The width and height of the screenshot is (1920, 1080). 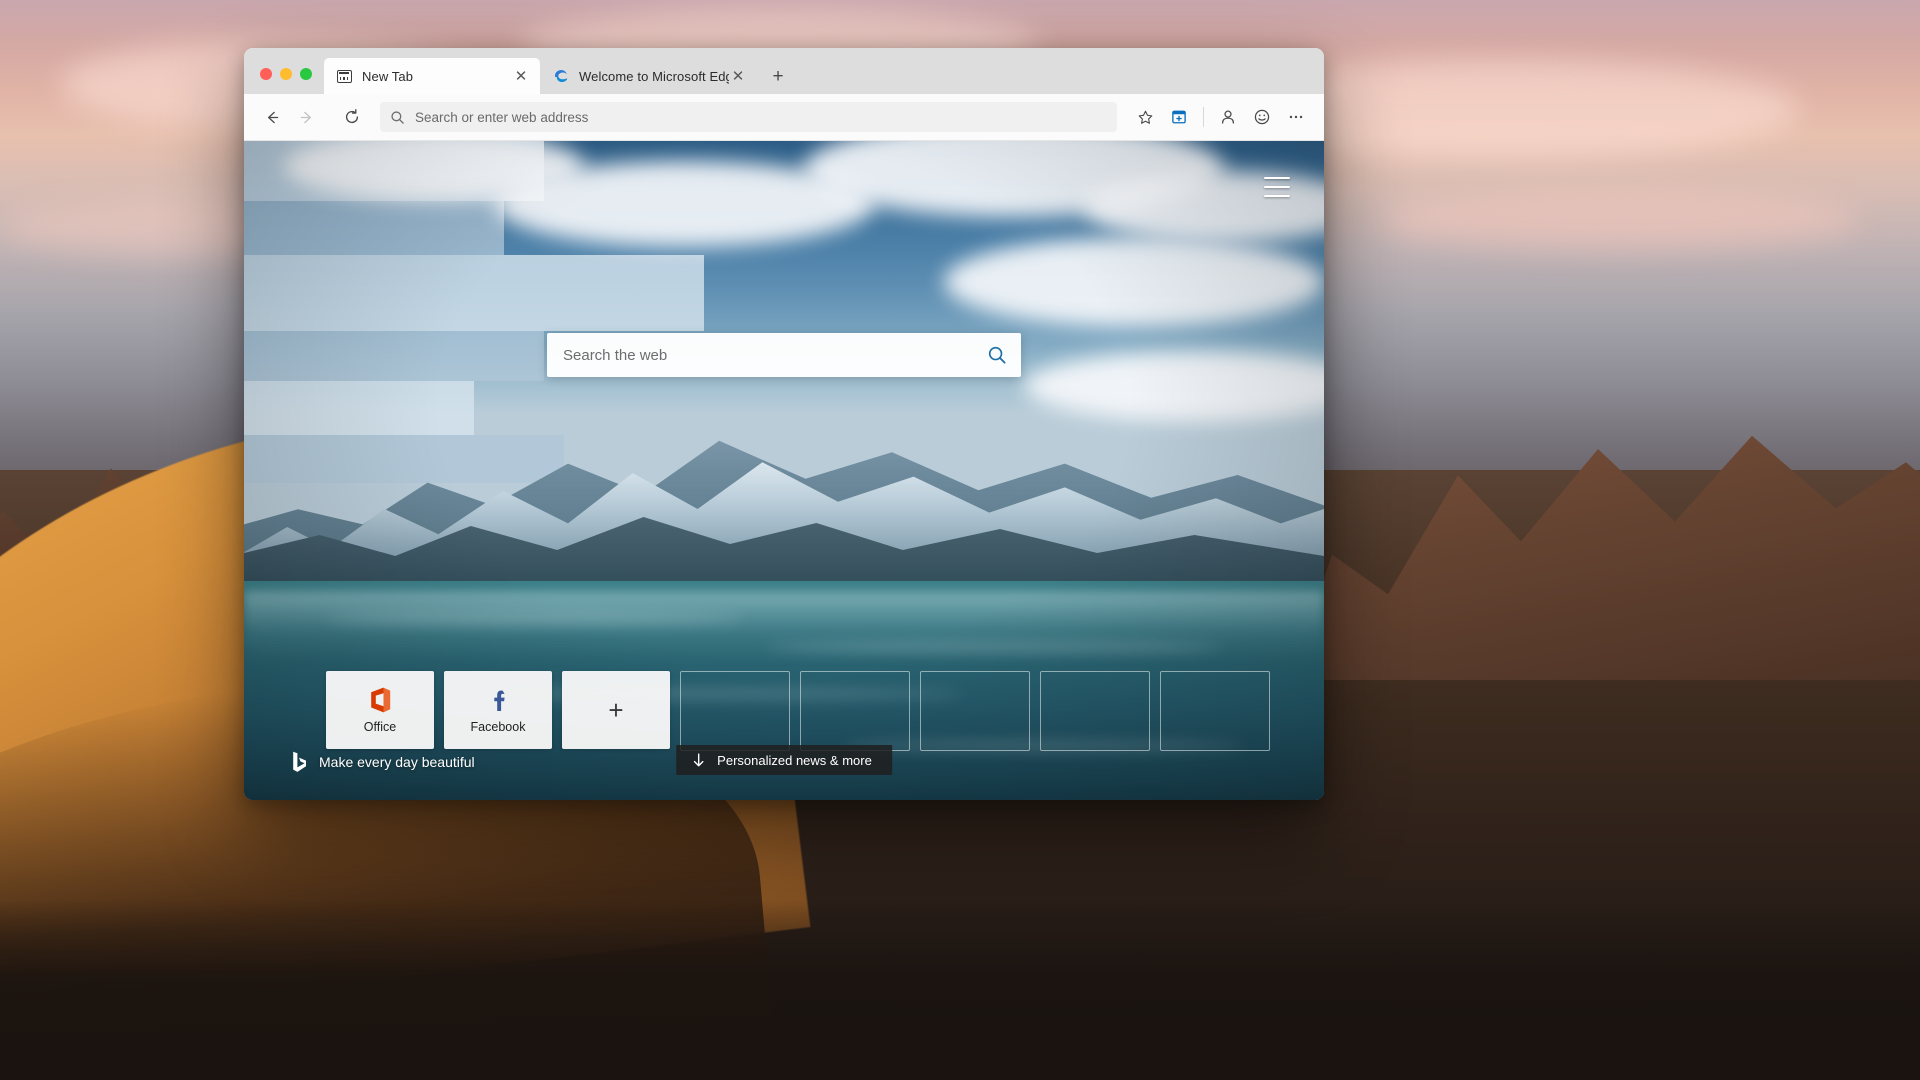 What do you see at coordinates (1145, 117) in the screenshot?
I see `favorite-button` at bounding box center [1145, 117].